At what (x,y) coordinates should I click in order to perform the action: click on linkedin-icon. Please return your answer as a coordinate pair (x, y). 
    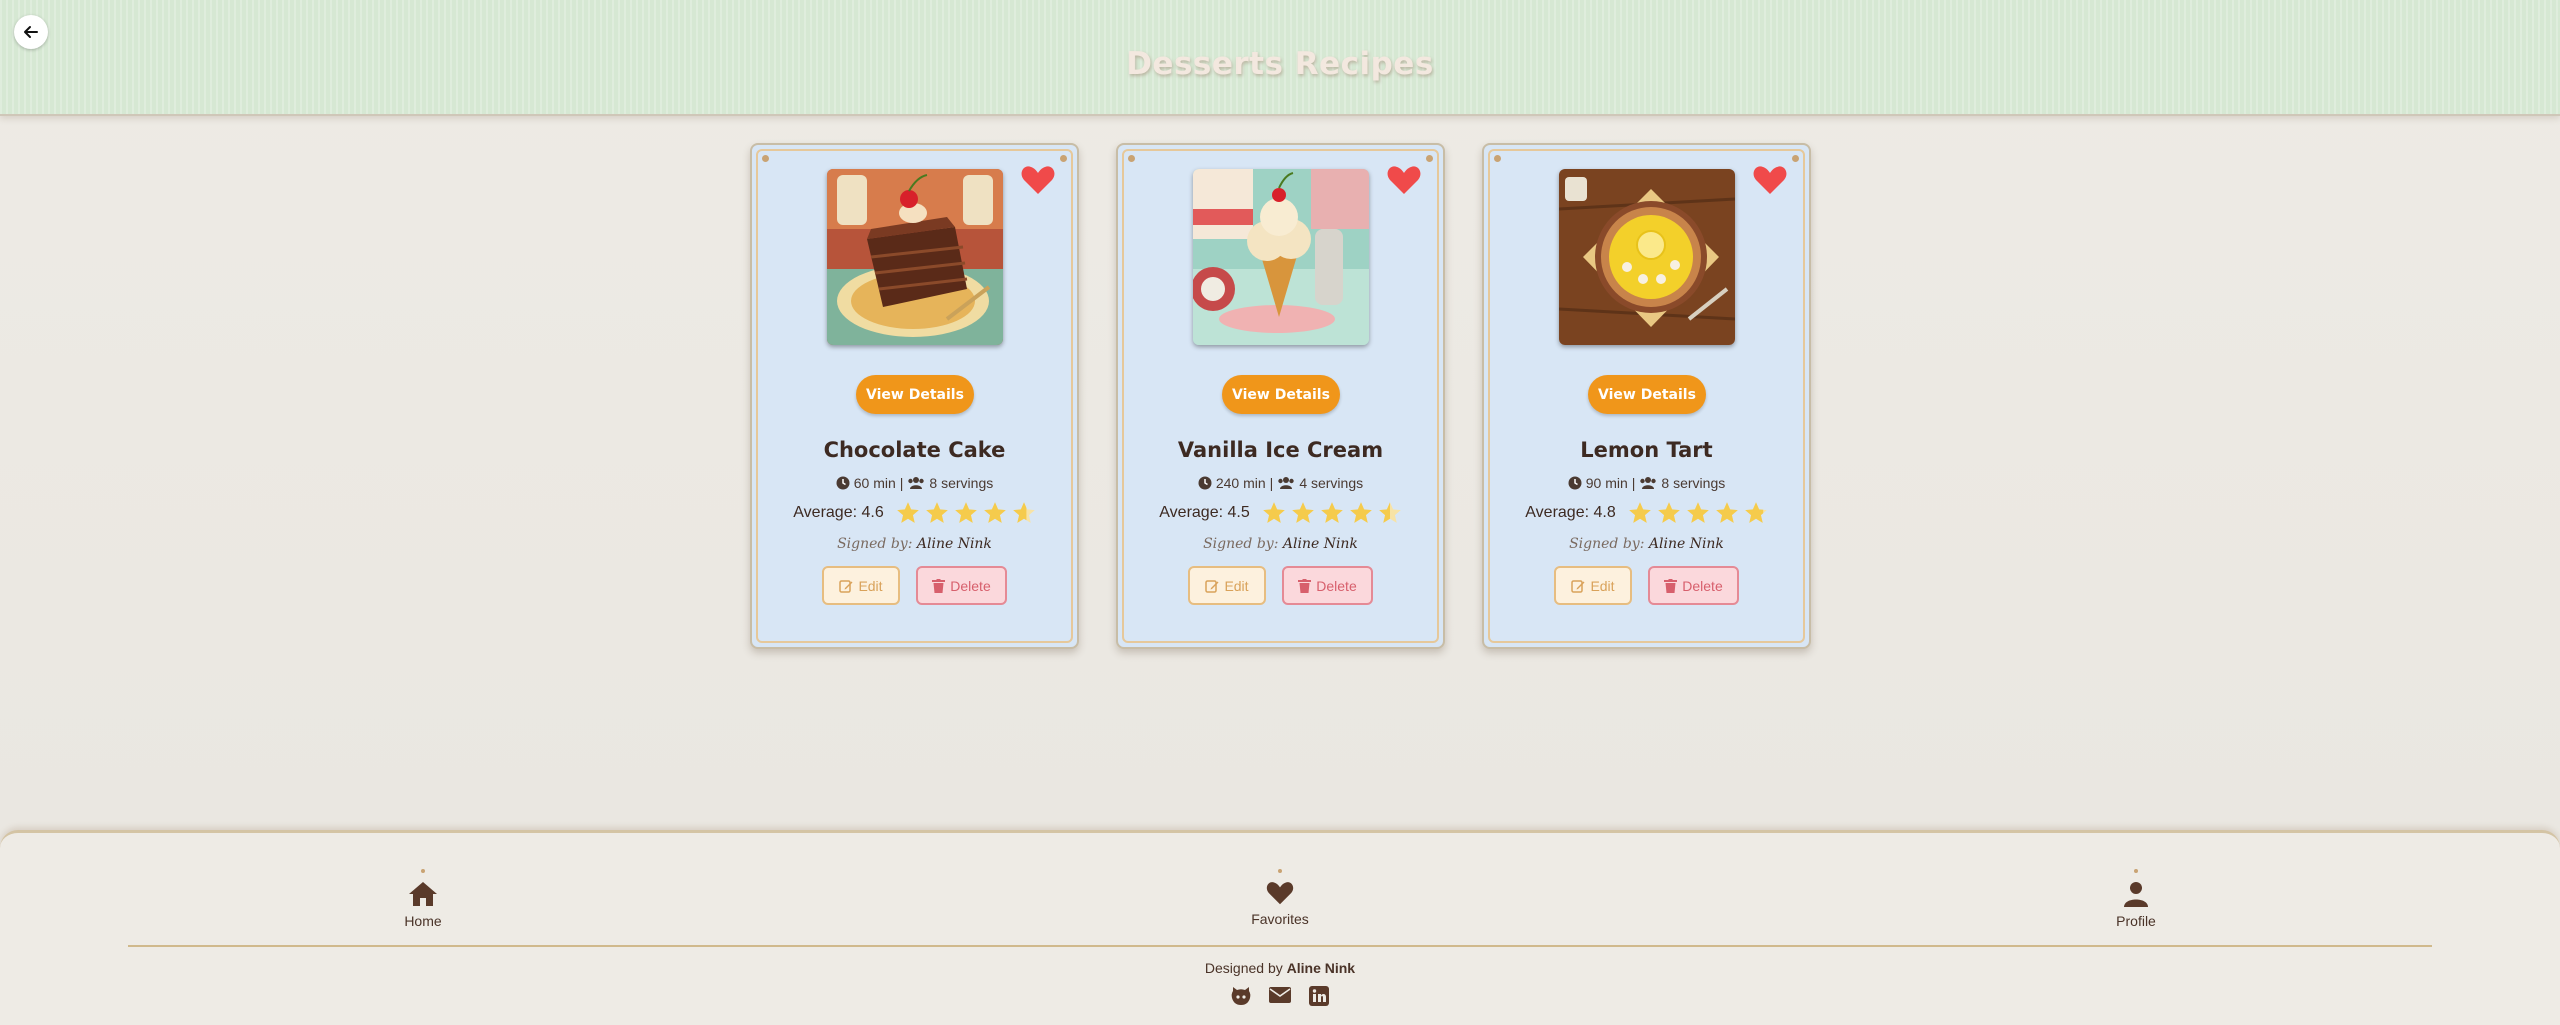
    Looking at the image, I should click on (1319, 996).